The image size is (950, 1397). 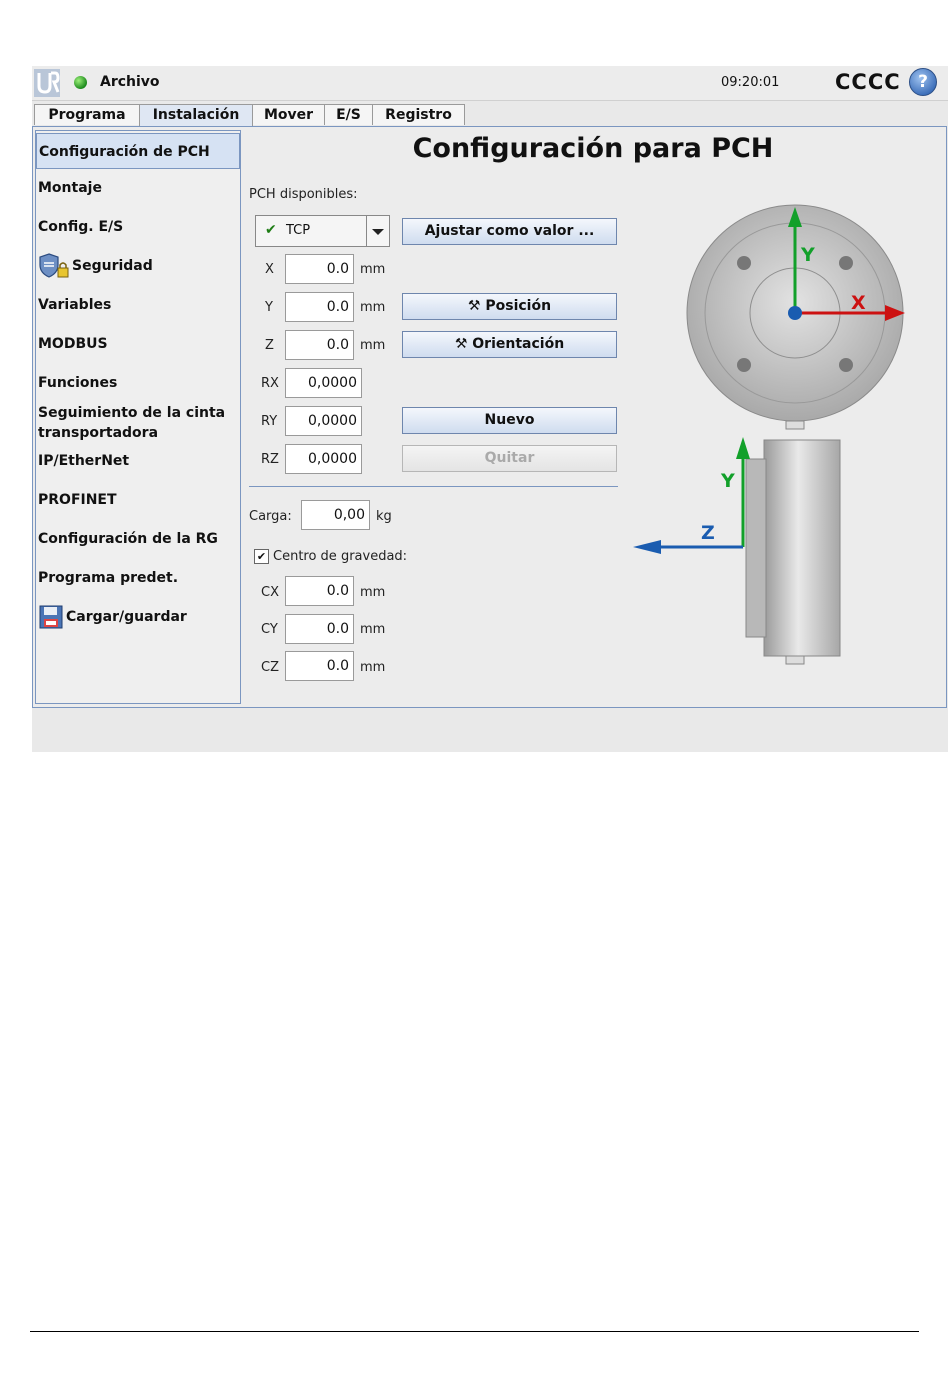 What do you see at coordinates (474, 1331) in the screenshot?
I see `page-footer-rule` at bounding box center [474, 1331].